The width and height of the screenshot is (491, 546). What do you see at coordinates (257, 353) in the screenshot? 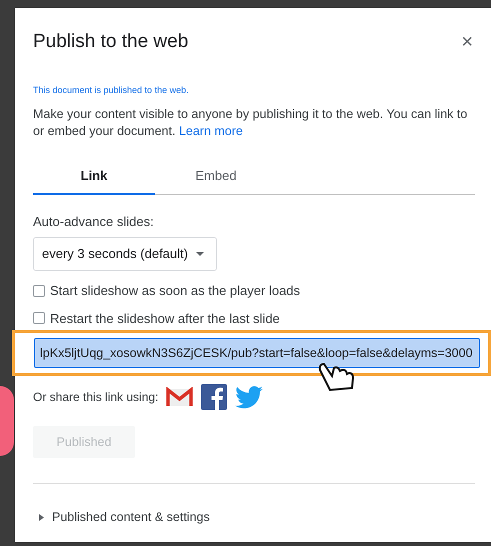
I see `link-field: lpKx5ljtUqg_xosowkN3S6ZjCESK/pub?start=false&loop=false&delayms=3000` at bounding box center [257, 353].